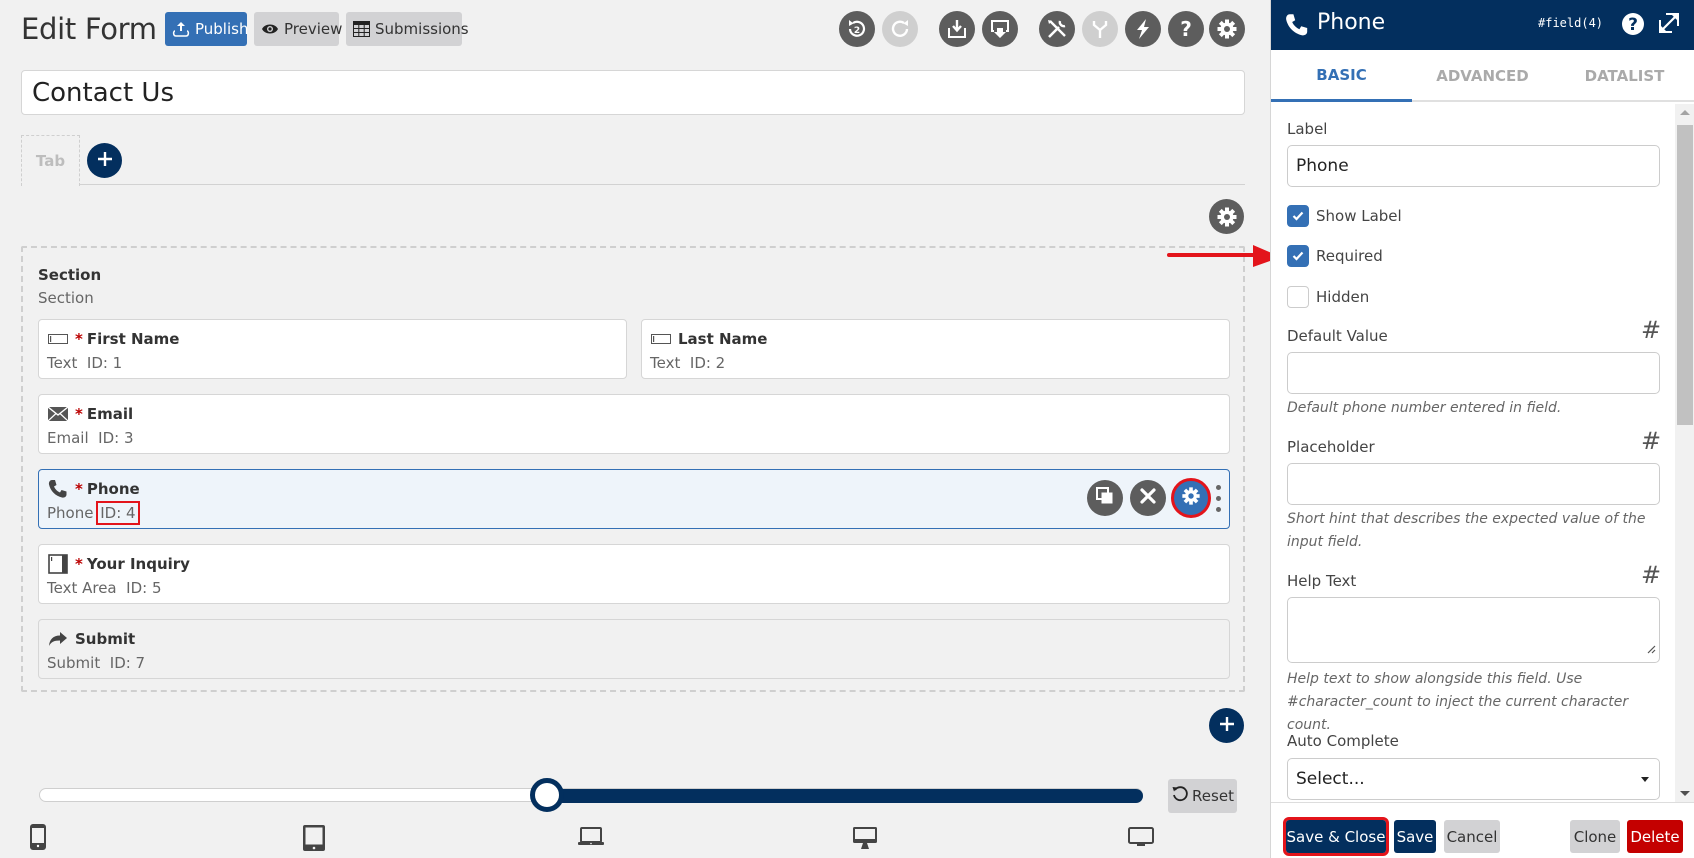 The height and width of the screenshot is (858, 1694). What do you see at coordinates (1343, 741) in the screenshot?
I see `auto-complete-label: Auto Complete` at bounding box center [1343, 741].